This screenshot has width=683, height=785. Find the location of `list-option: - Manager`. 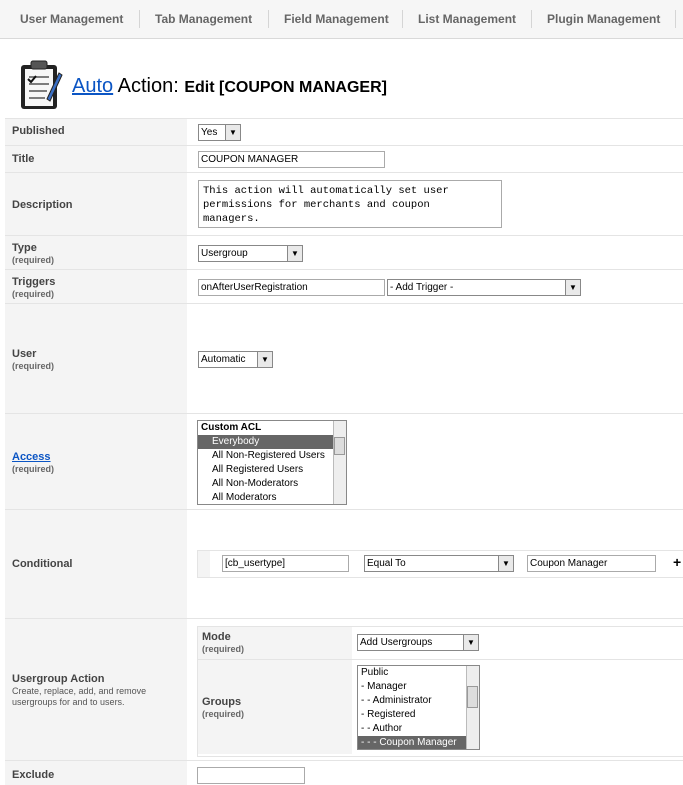

list-option: - Manager is located at coordinates (418, 687).